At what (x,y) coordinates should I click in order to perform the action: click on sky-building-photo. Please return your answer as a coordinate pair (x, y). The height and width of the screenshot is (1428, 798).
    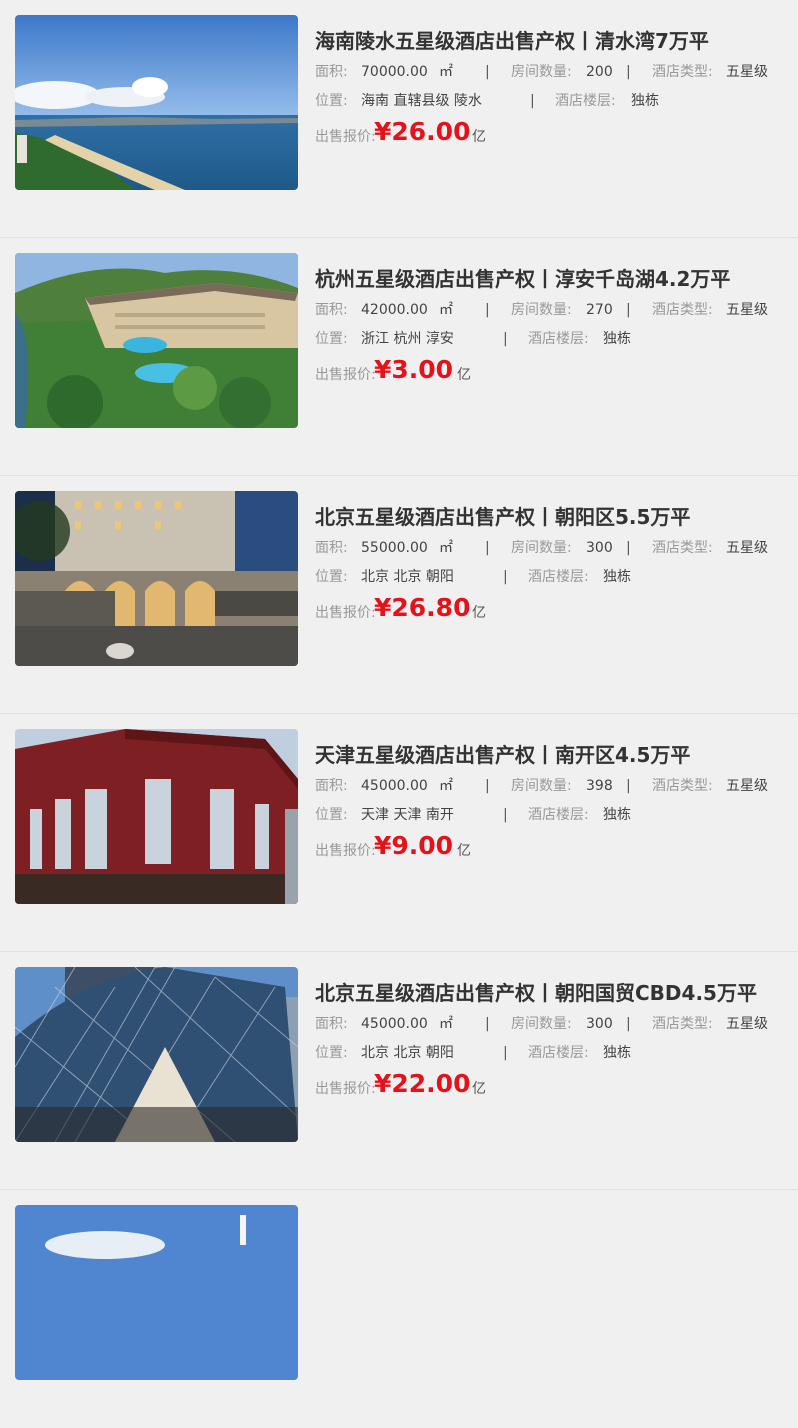
    Looking at the image, I should click on (156, 1292).